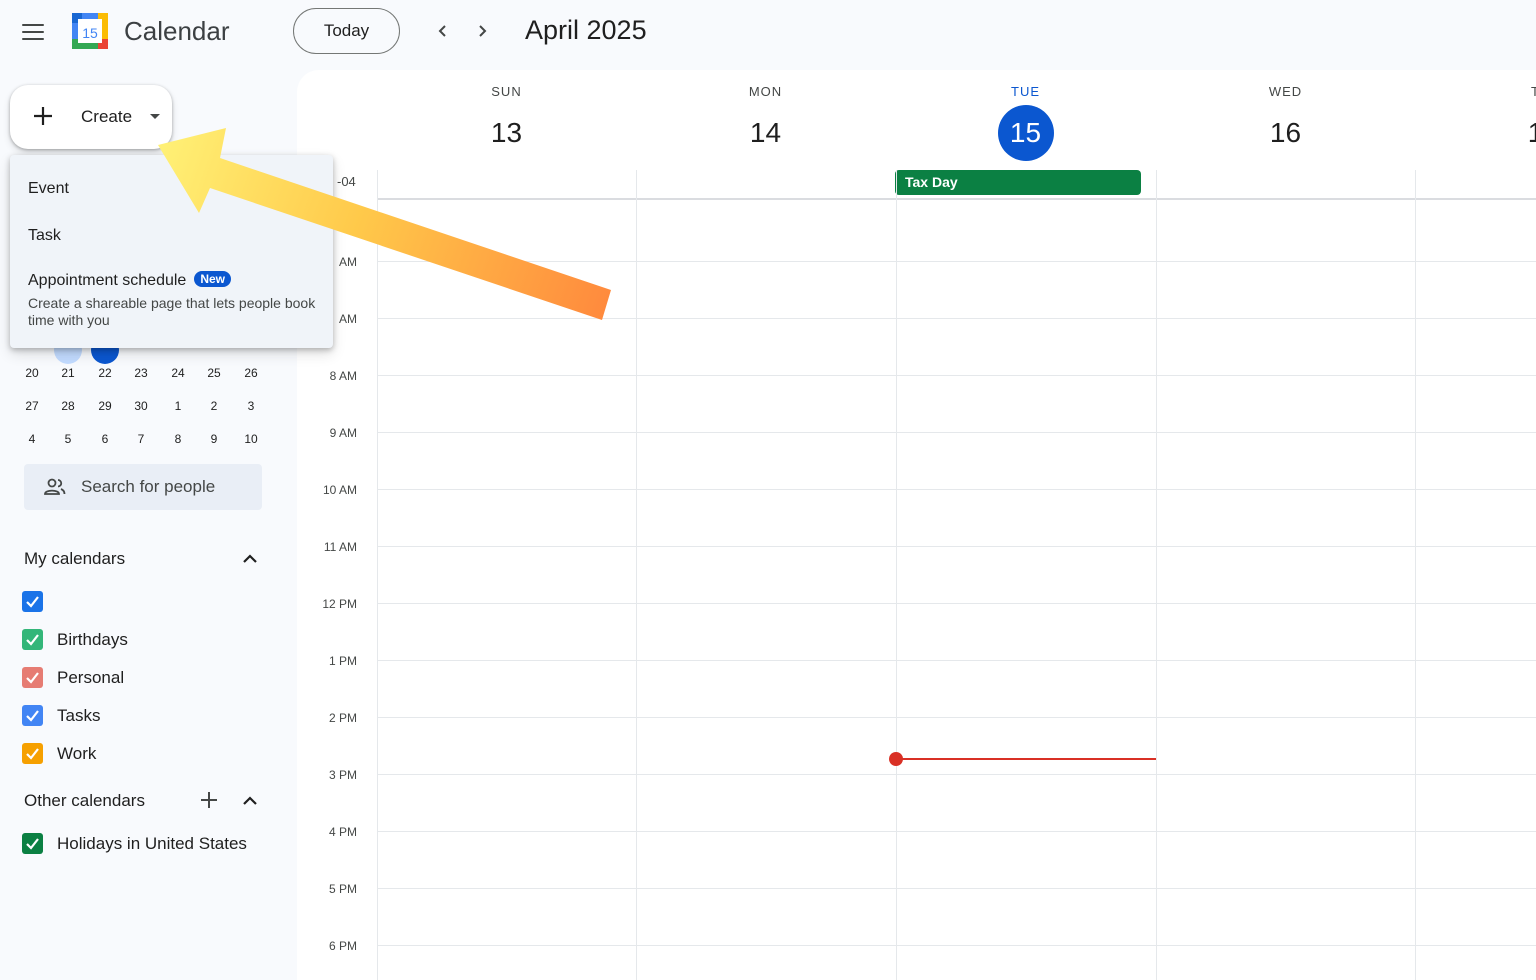  I want to click on day-of-week: MON, so click(765, 91).